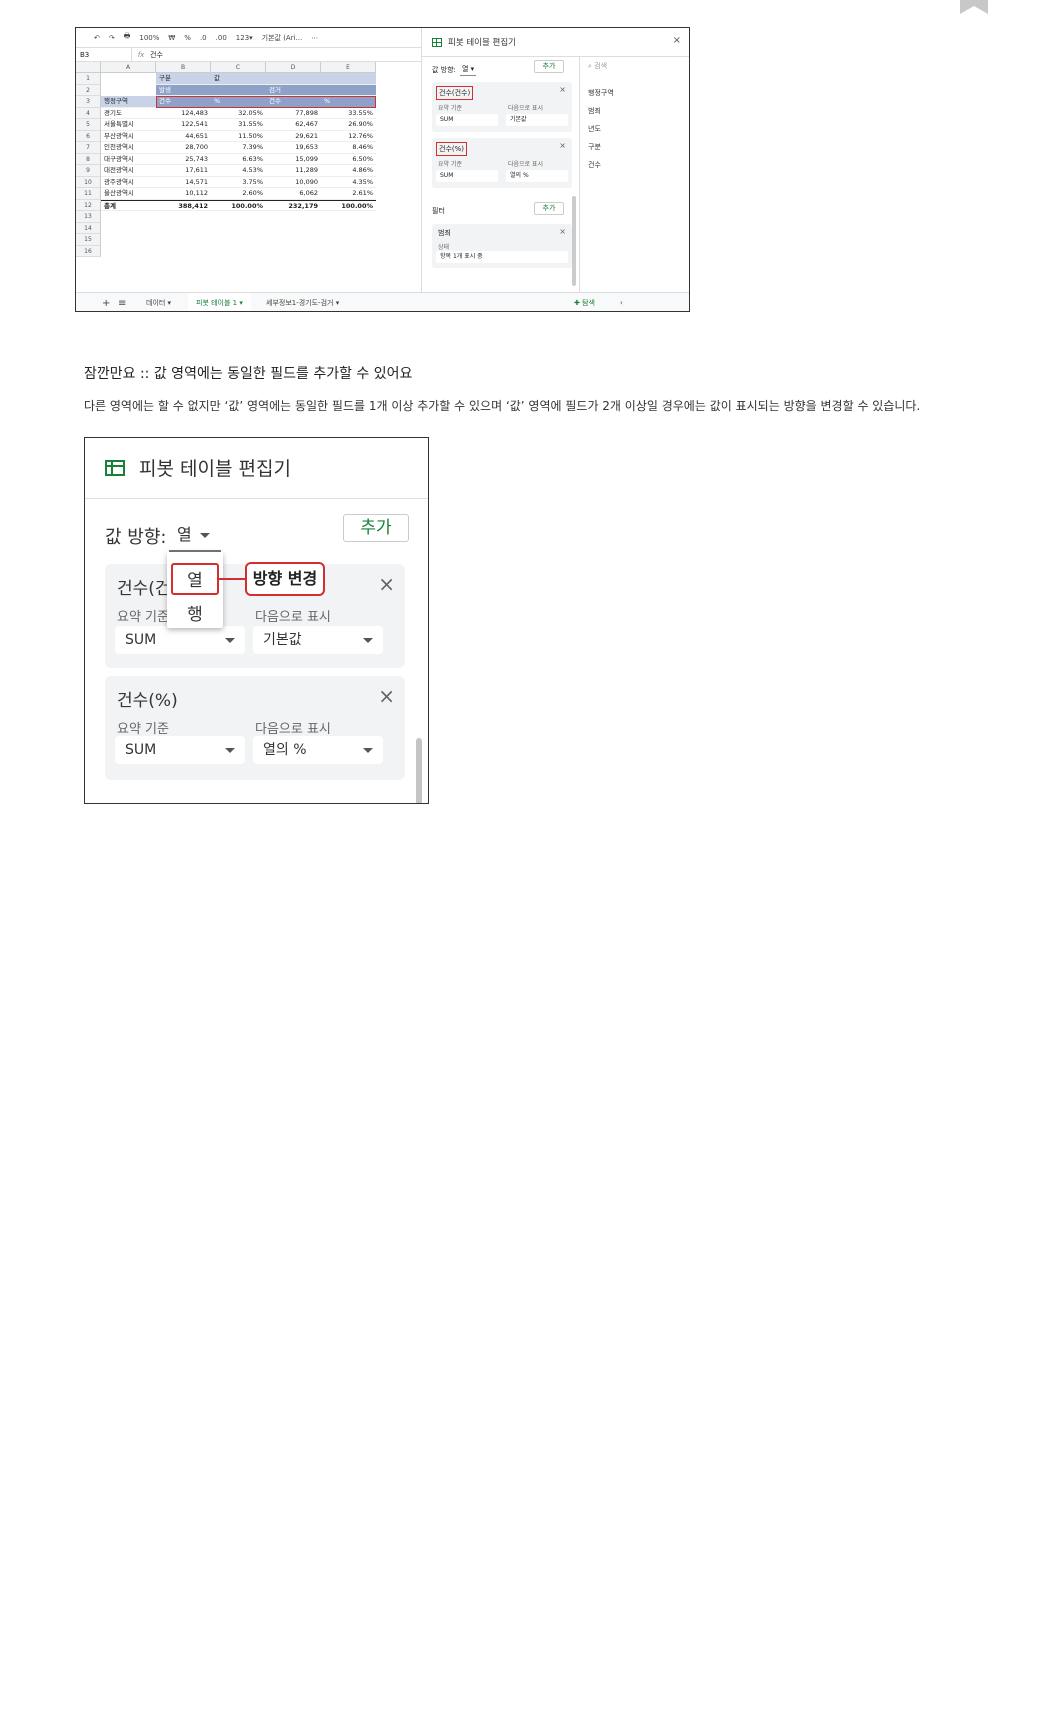  What do you see at coordinates (348, 182) in the screenshot?
I see `table-cell: 4.35%` at bounding box center [348, 182].